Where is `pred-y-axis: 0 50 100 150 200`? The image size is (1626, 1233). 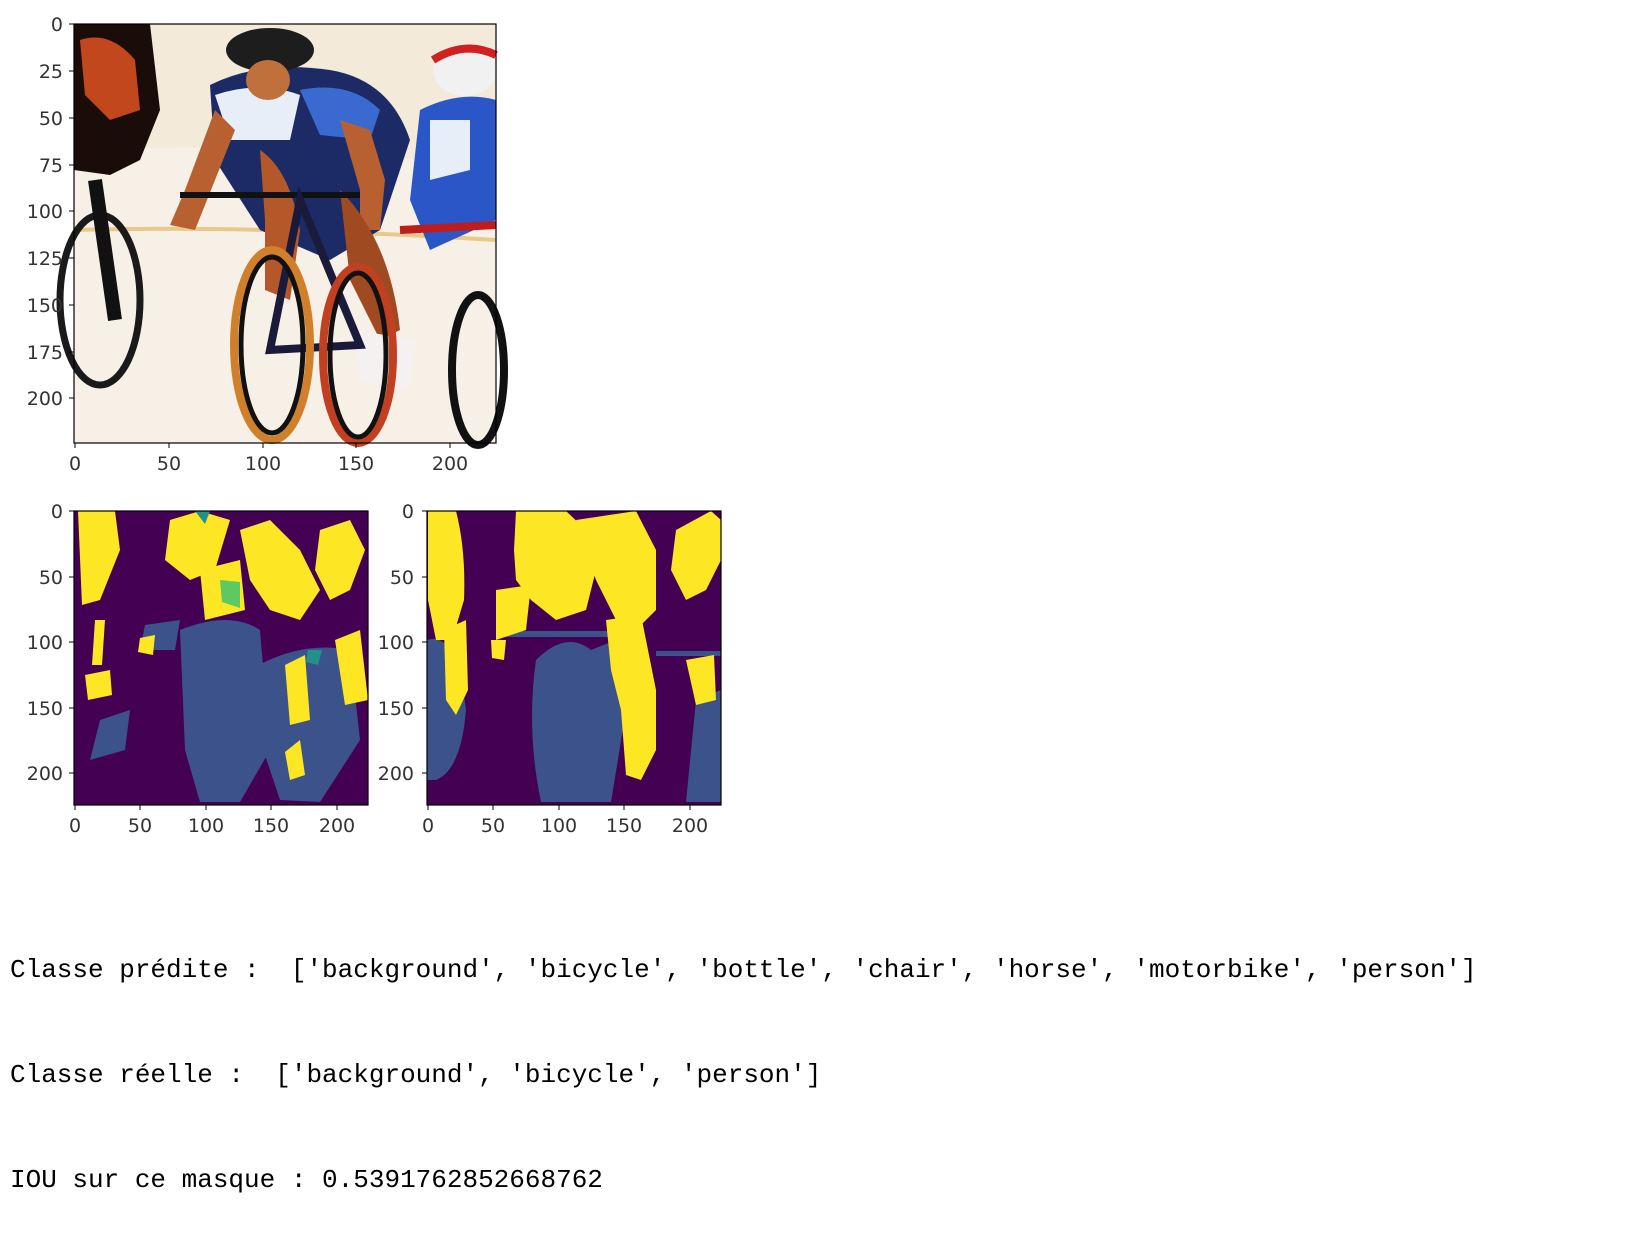
pred-y-axis: 0 50 100 150 200 is located at coordinates (50, 643).